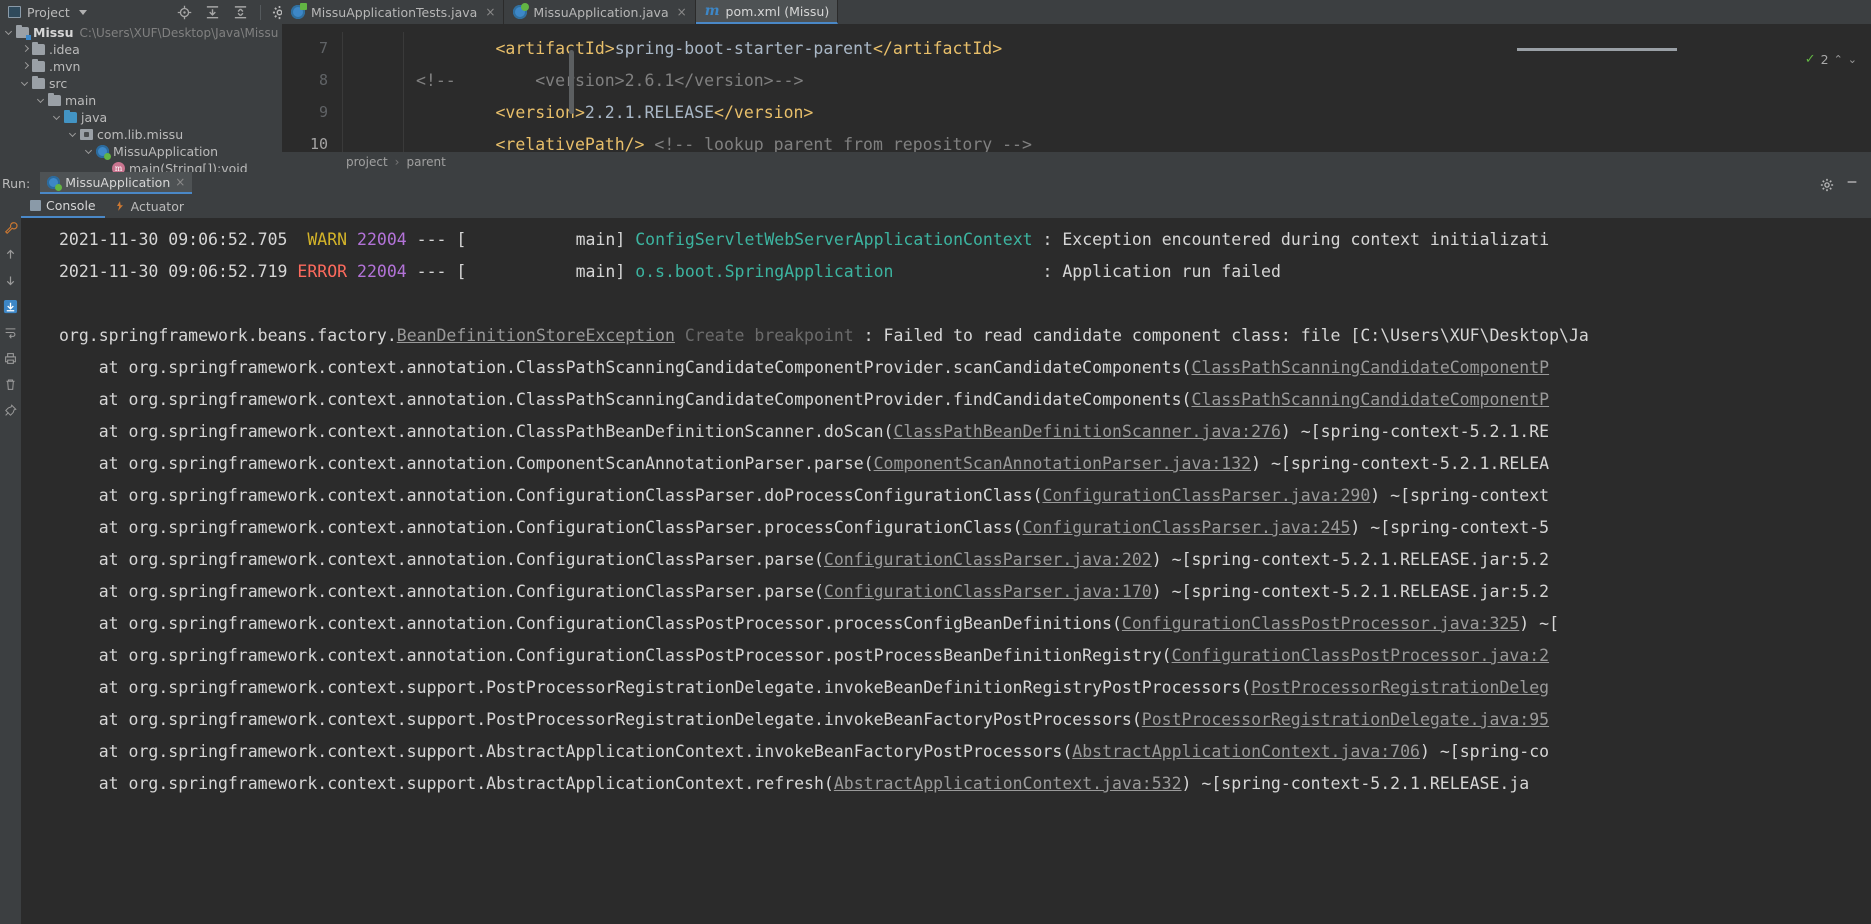  I want to click on console-sub-tabs: Console Actuator, so click(946, 206).